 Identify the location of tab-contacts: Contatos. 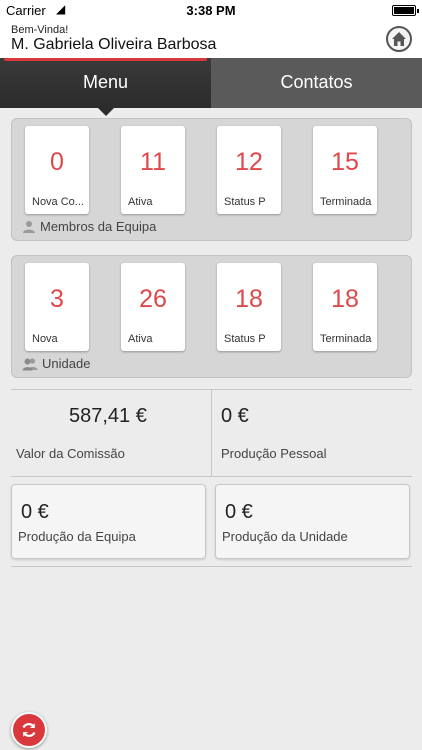
(316, 83).